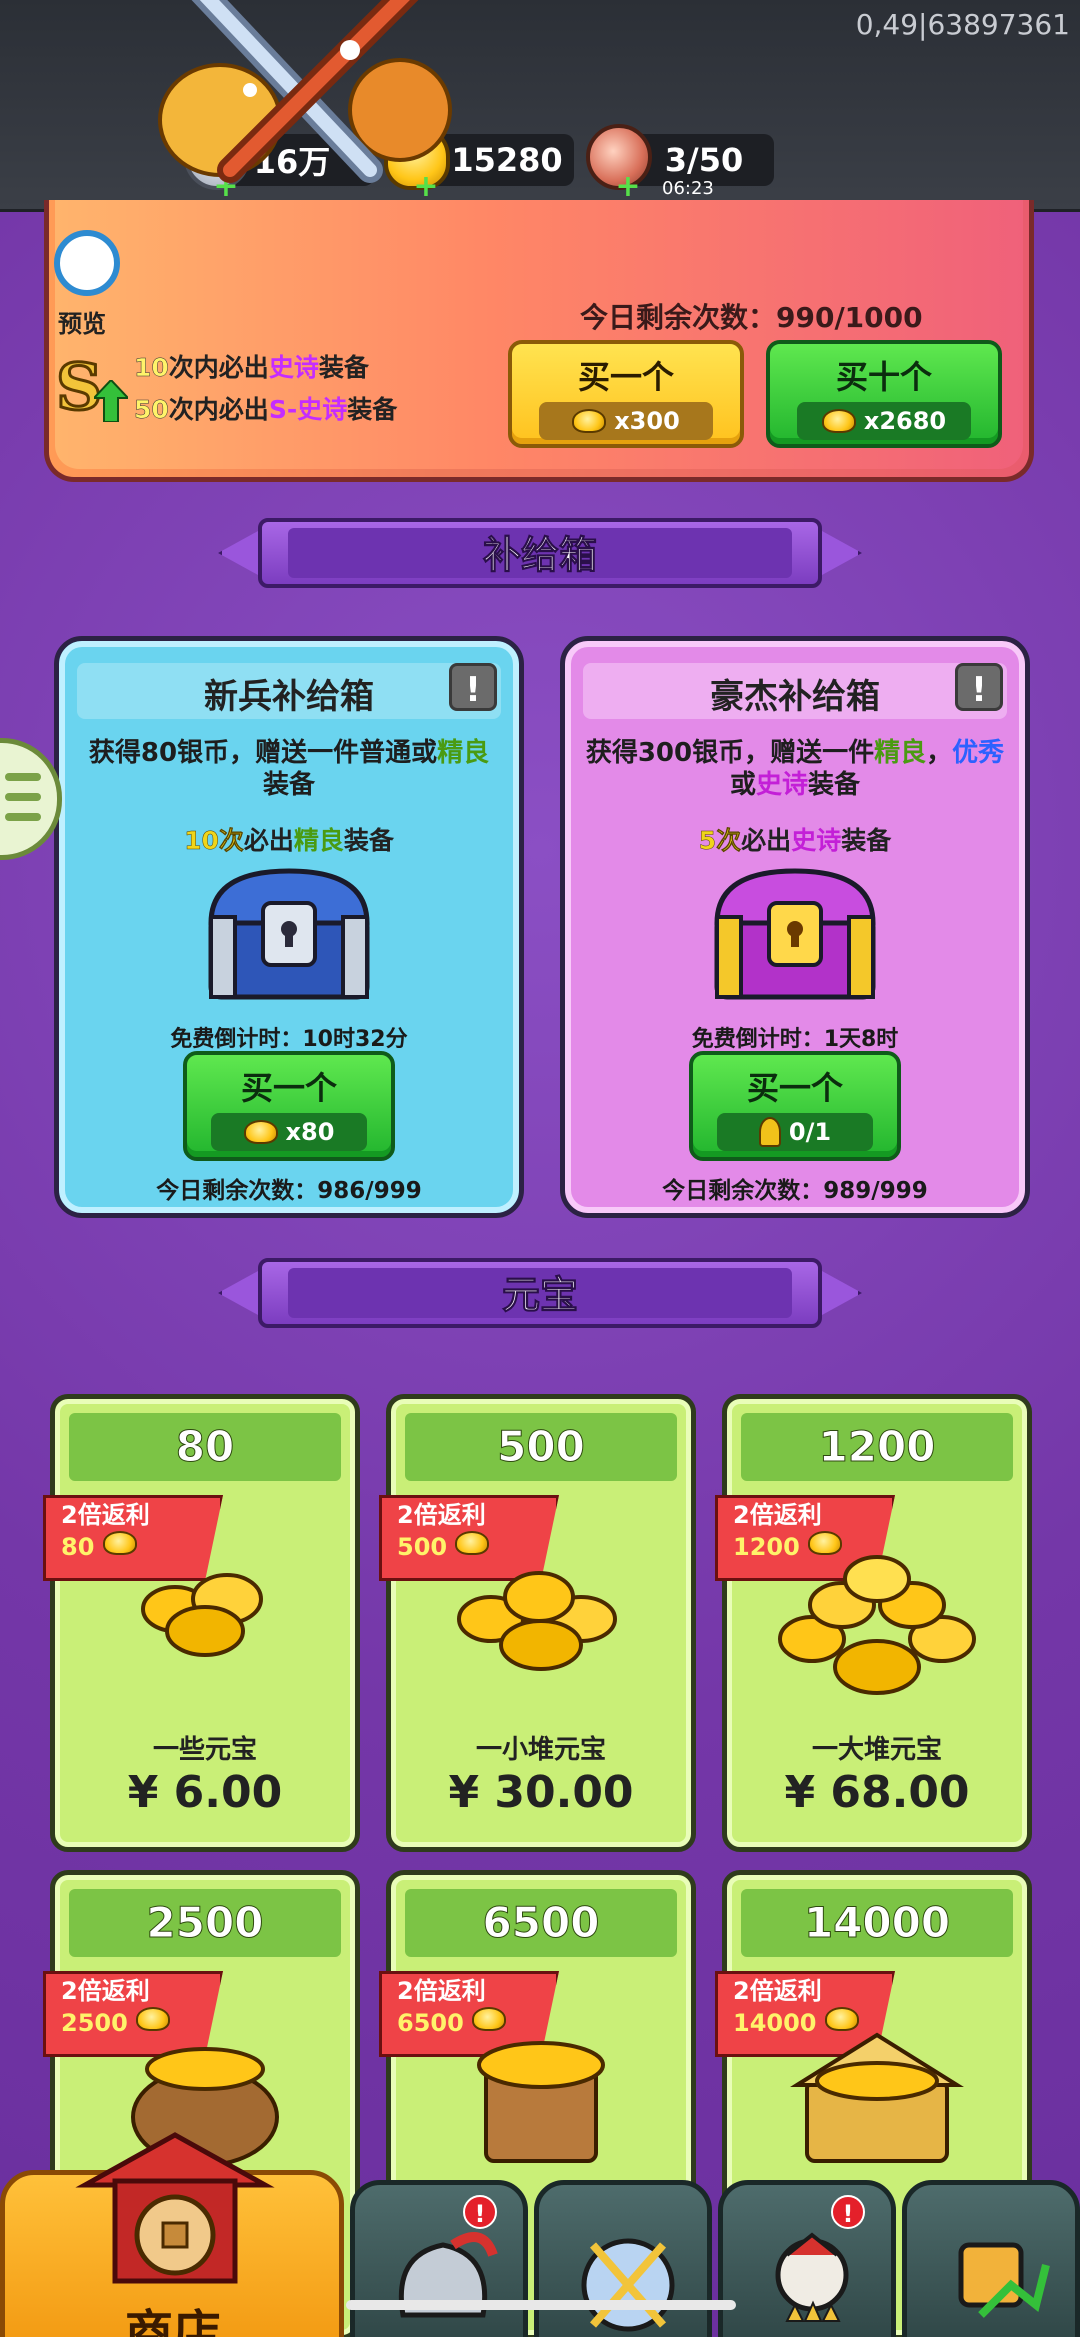 This screenshot has height=2337, width=1080. Describe the element at coordinates (688, 188) in the screenshot. I see `stamina-timer: 06:23` at that location.